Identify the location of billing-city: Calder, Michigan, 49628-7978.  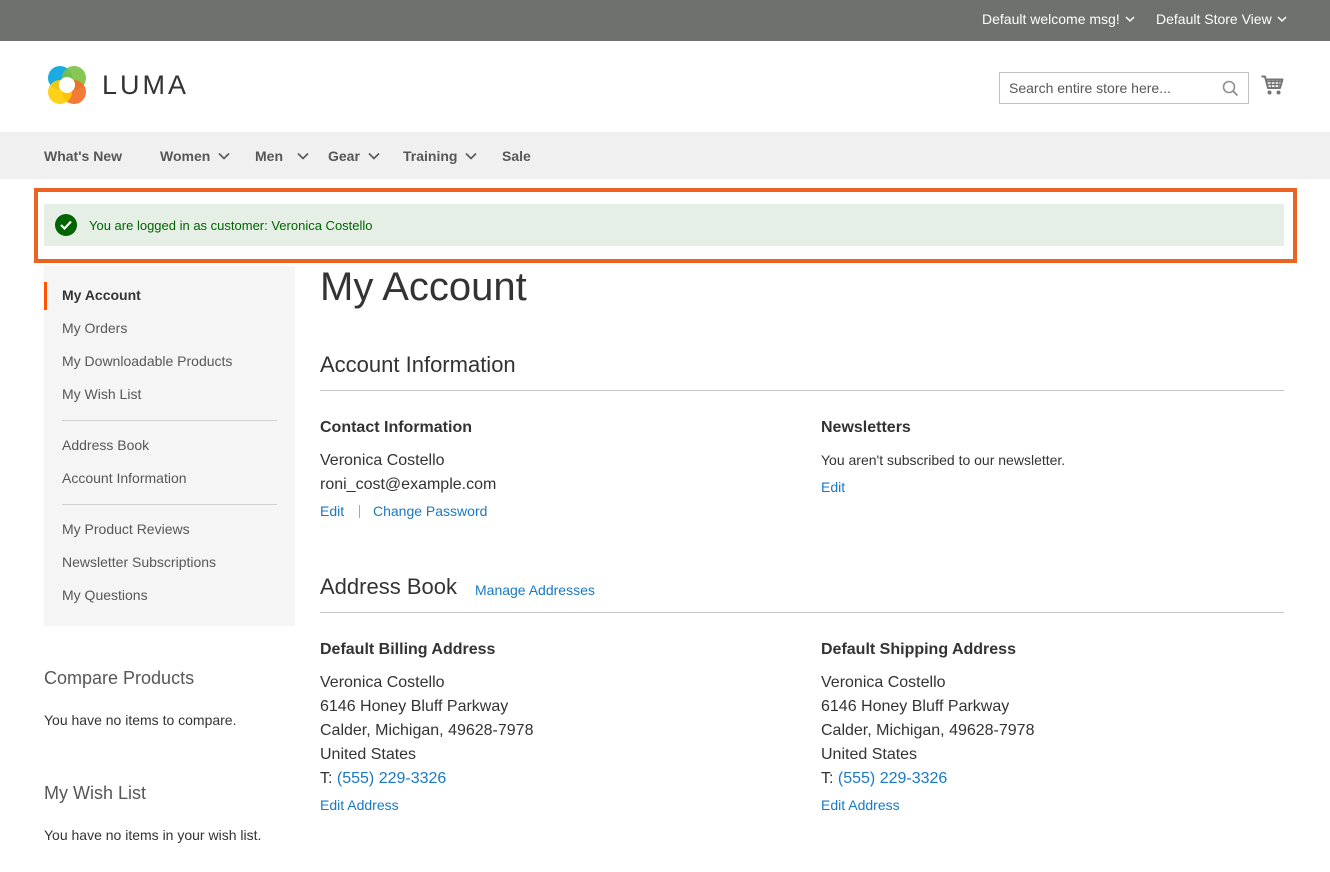
(427, 730).